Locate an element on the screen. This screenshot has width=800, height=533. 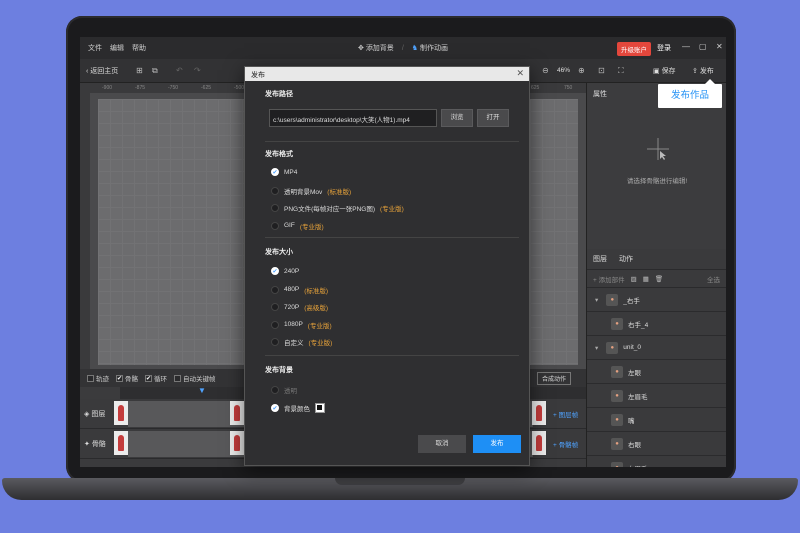
cancel-button: 取消 is located at coordinates (442, 444).